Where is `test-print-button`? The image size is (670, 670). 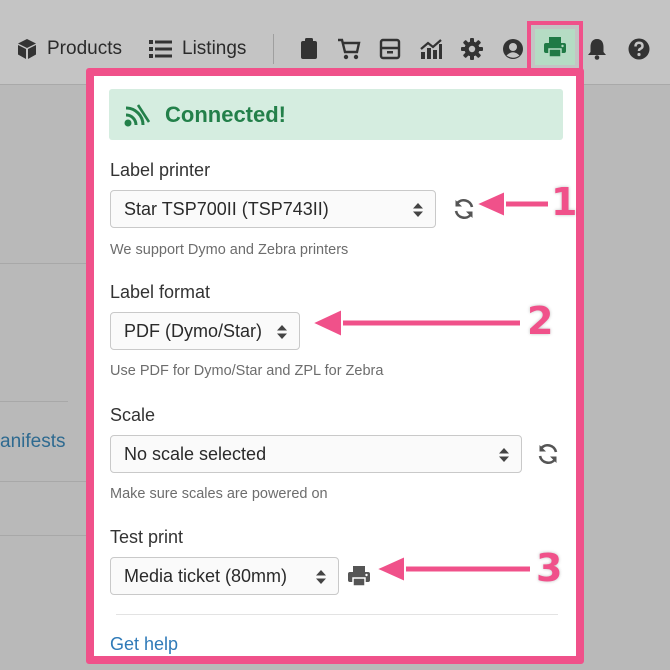
test-print-button is located at coordinates (359, 576).